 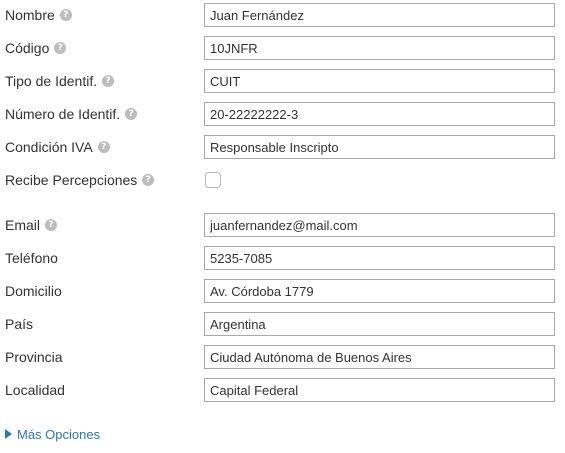 I want to click on numero-identif-label-text: Número de Identif., so click(x=63, y=114).